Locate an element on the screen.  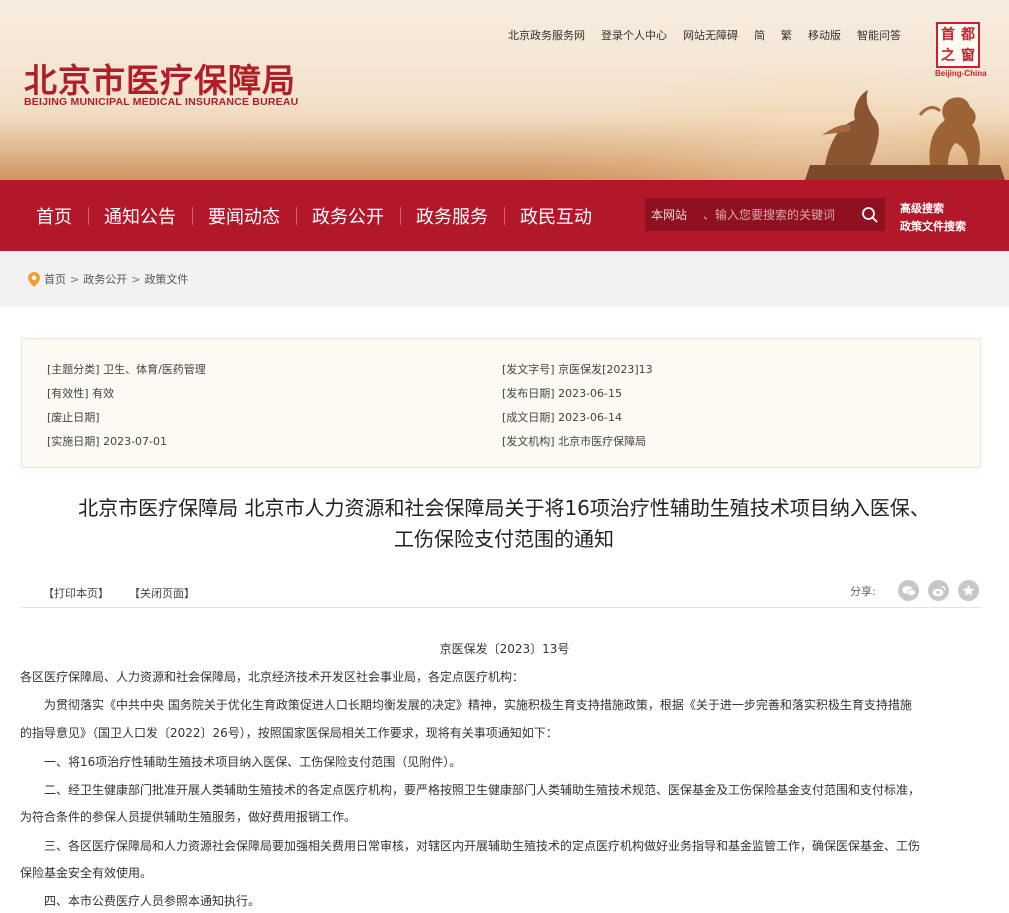
print-page-link: 【打印本页】 is located at coordinates (76, 593).